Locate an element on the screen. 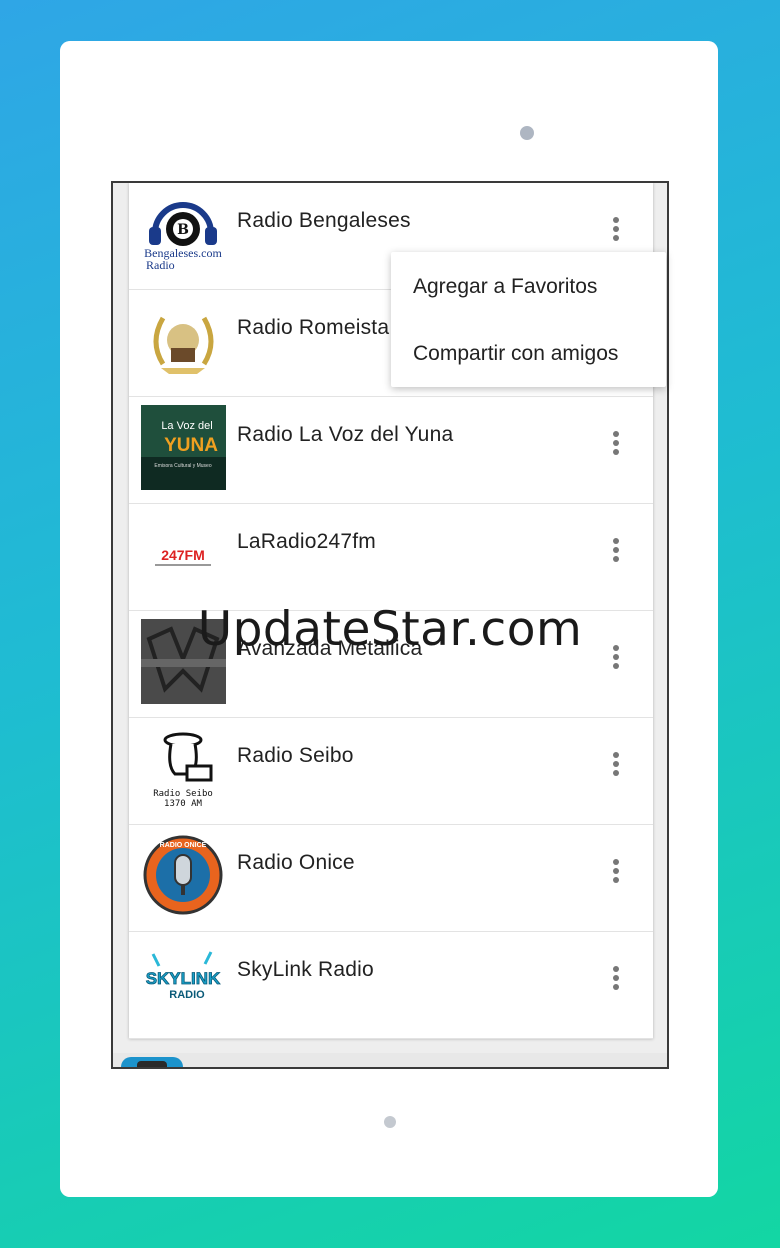 This screenshot has width=780, height=1248. station-logo is located at coordinates (183, 340).